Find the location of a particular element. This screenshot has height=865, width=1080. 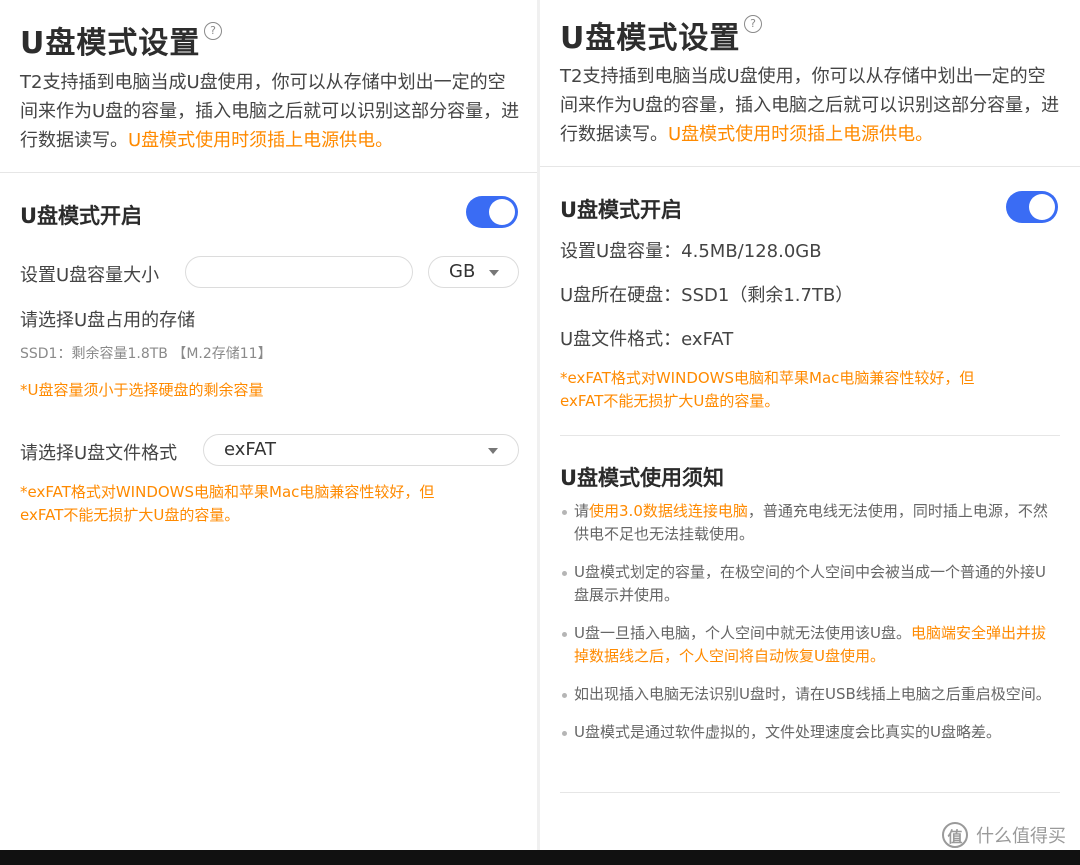

capacity-info: 设置U盘容量：4.5MB/128.0GB is located at coordinates (691, 251).